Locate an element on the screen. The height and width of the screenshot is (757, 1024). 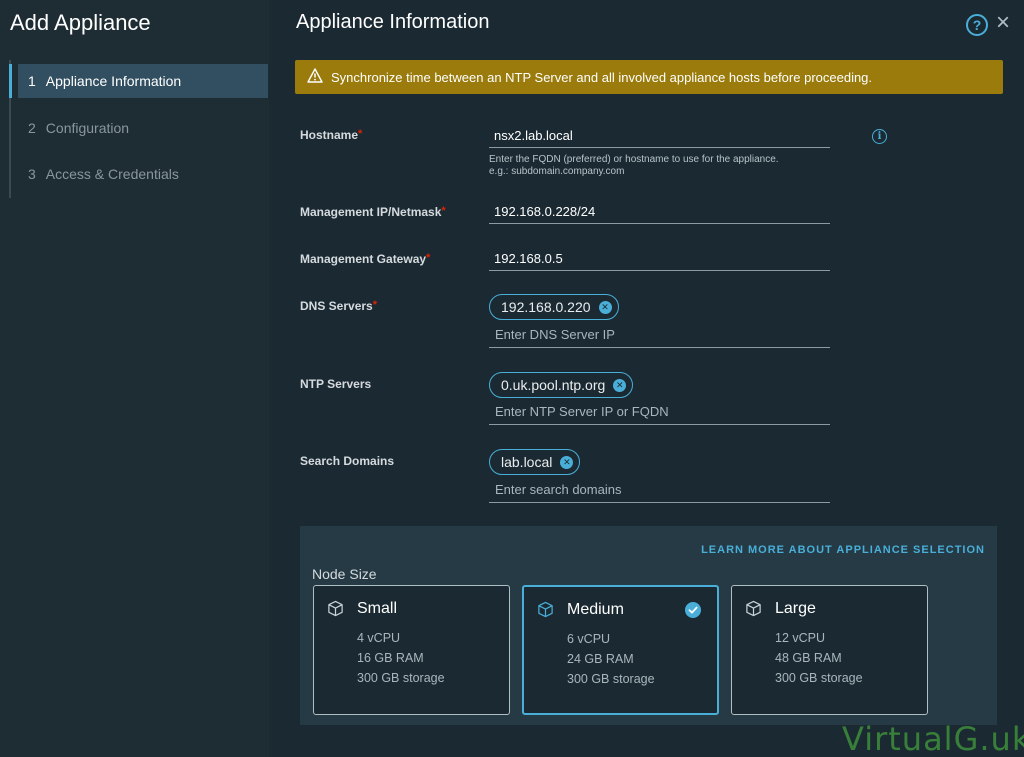
search-domain-chip: lab.local ✕ is located at coordinates (535, 462).